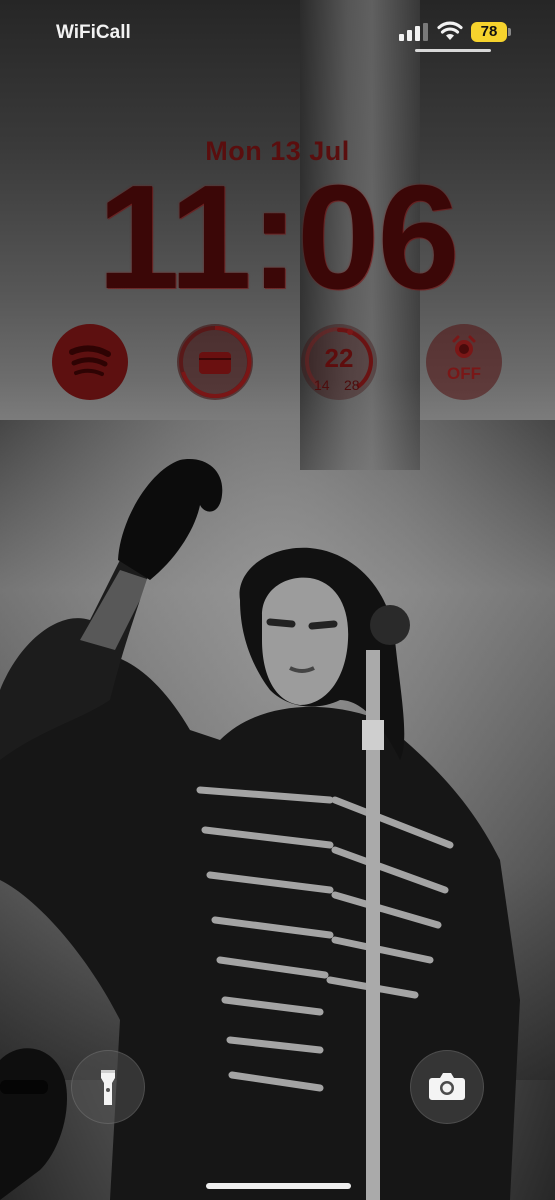 The image size is (555, 1200). I want to click on alarm-widget: OFF, so click(464, 362).